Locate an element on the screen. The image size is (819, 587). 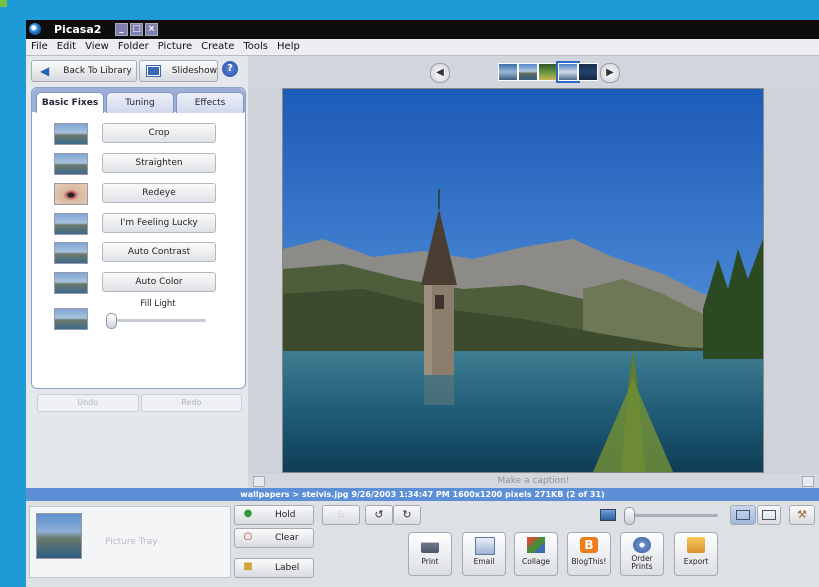
tab-row: Basic Fixes Tuning Effects is located at coordinates (138, 100).